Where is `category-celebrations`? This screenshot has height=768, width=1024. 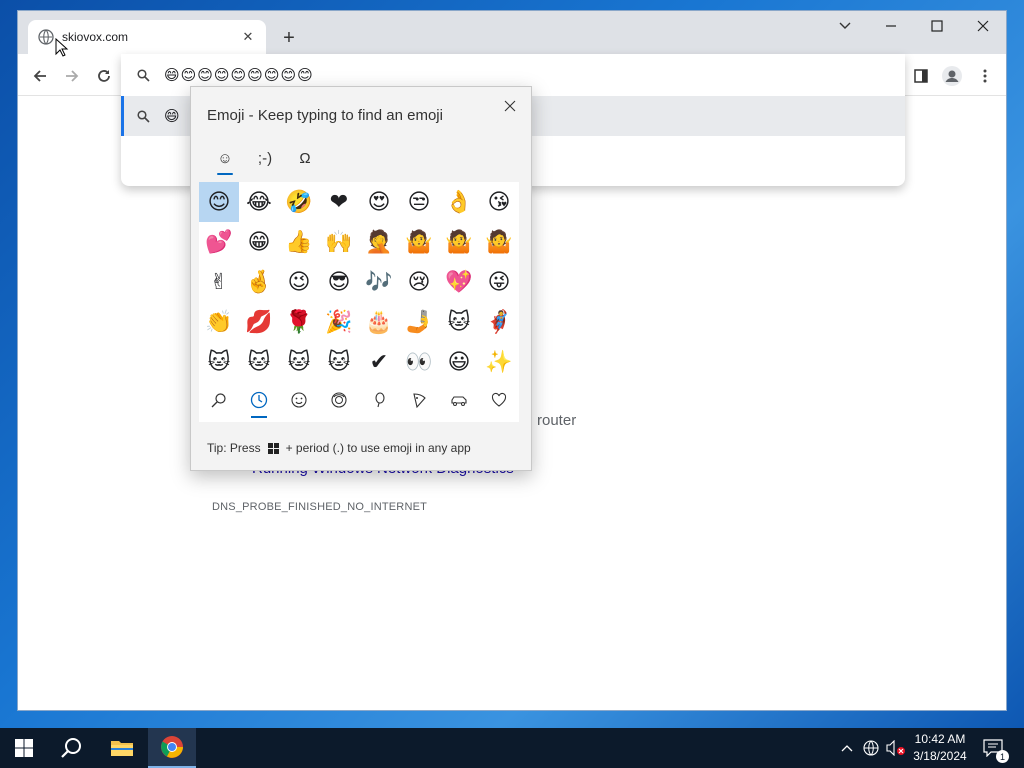 category-celebrations is located at coordinates (379, 400).